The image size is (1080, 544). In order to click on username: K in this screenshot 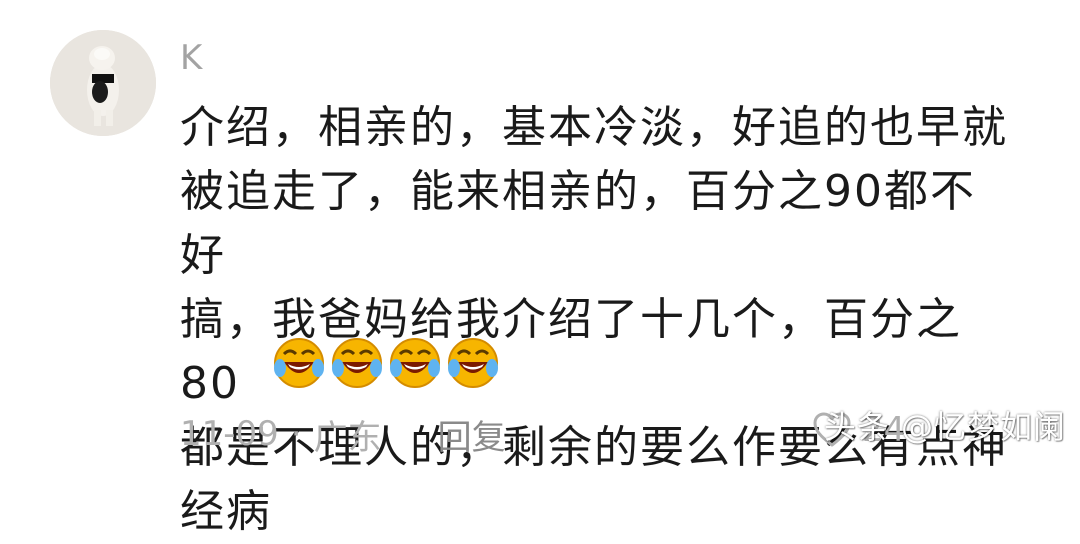, I will do `click(191, 58)`.